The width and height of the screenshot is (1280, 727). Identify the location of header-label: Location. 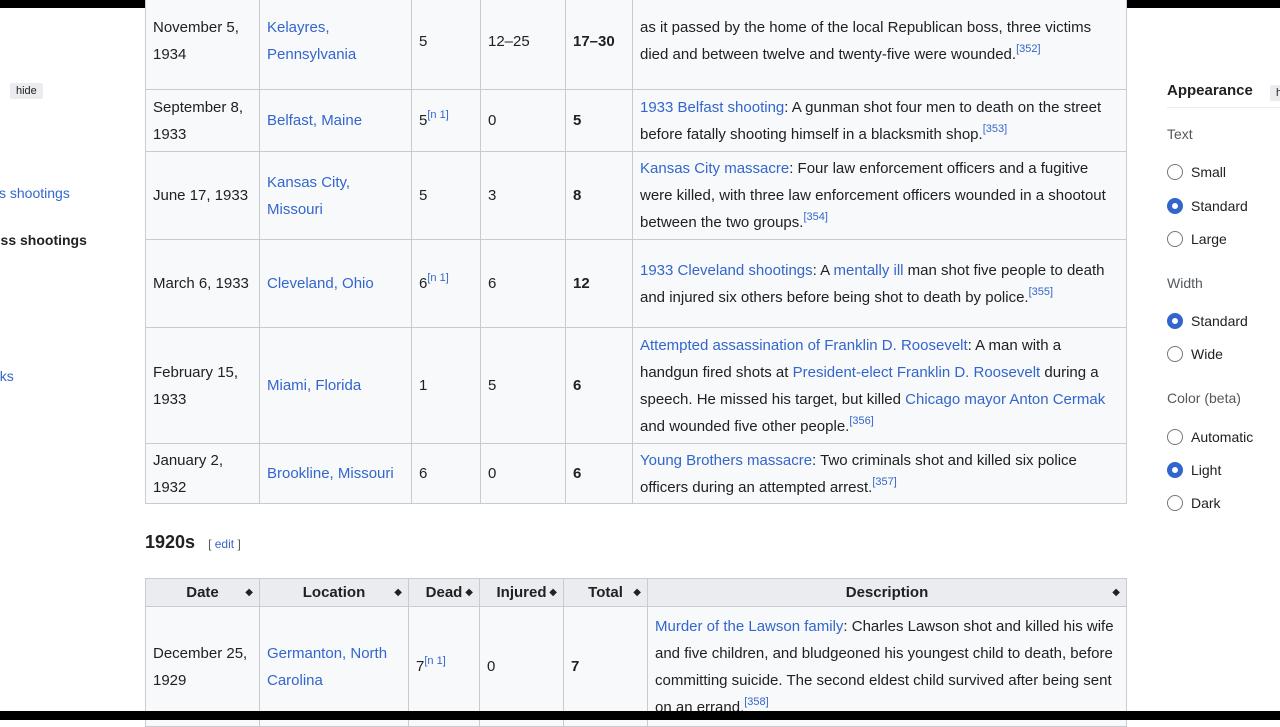
(334, 592).